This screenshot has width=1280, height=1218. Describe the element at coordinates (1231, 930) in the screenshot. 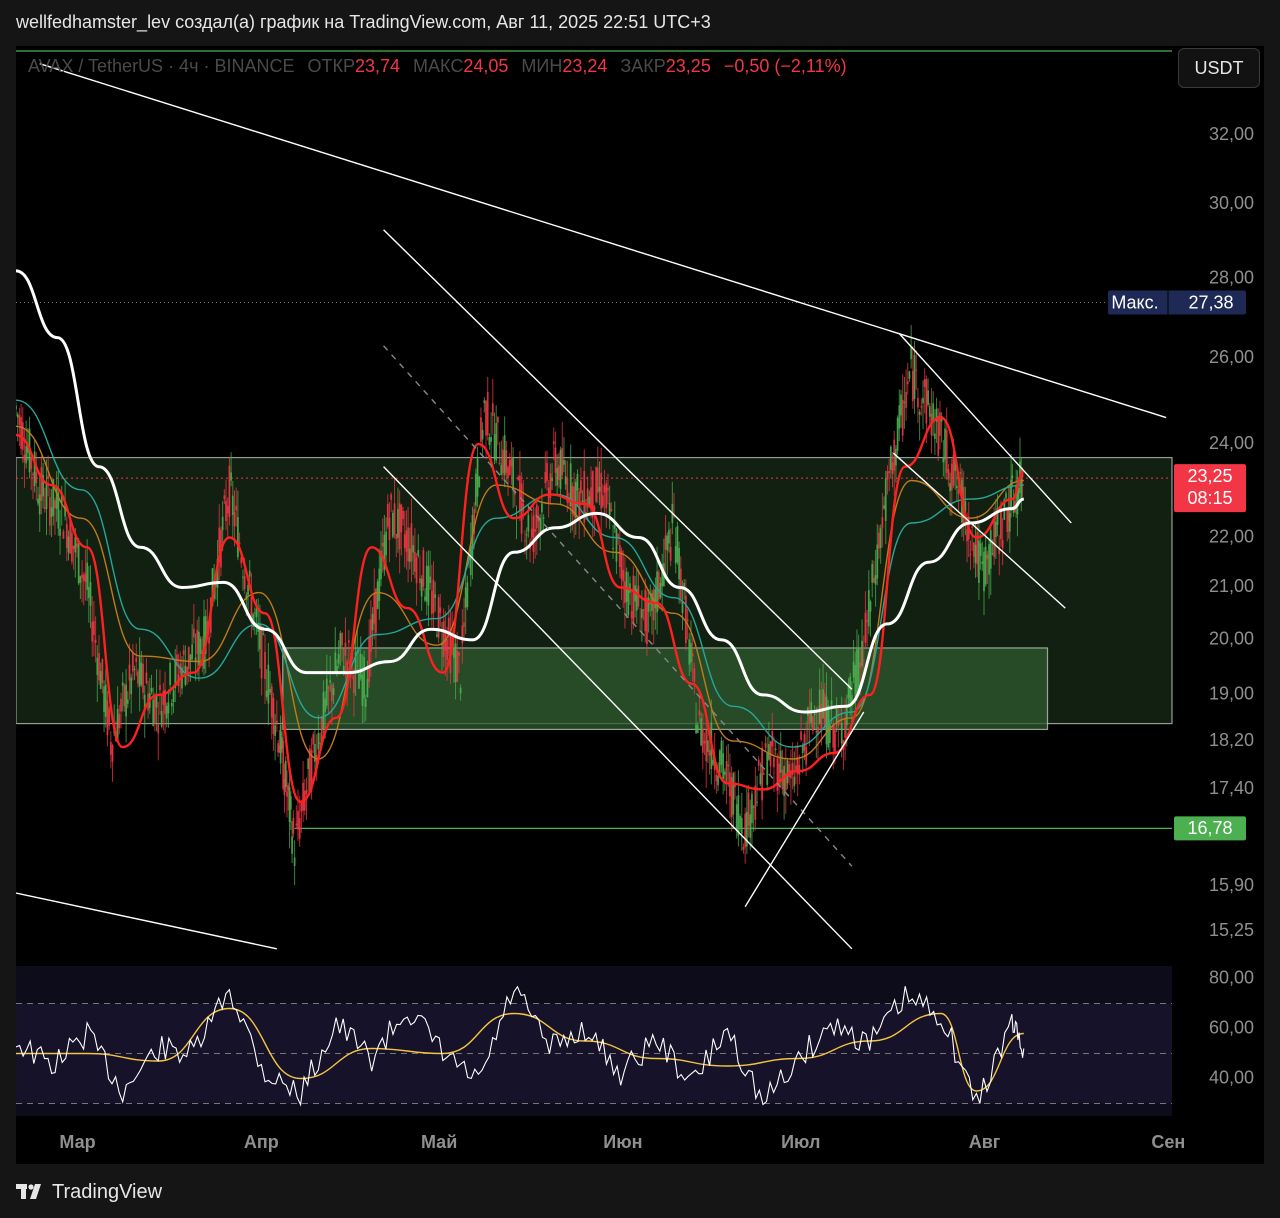

I see `price-axis-tick: 15,25` at that location.